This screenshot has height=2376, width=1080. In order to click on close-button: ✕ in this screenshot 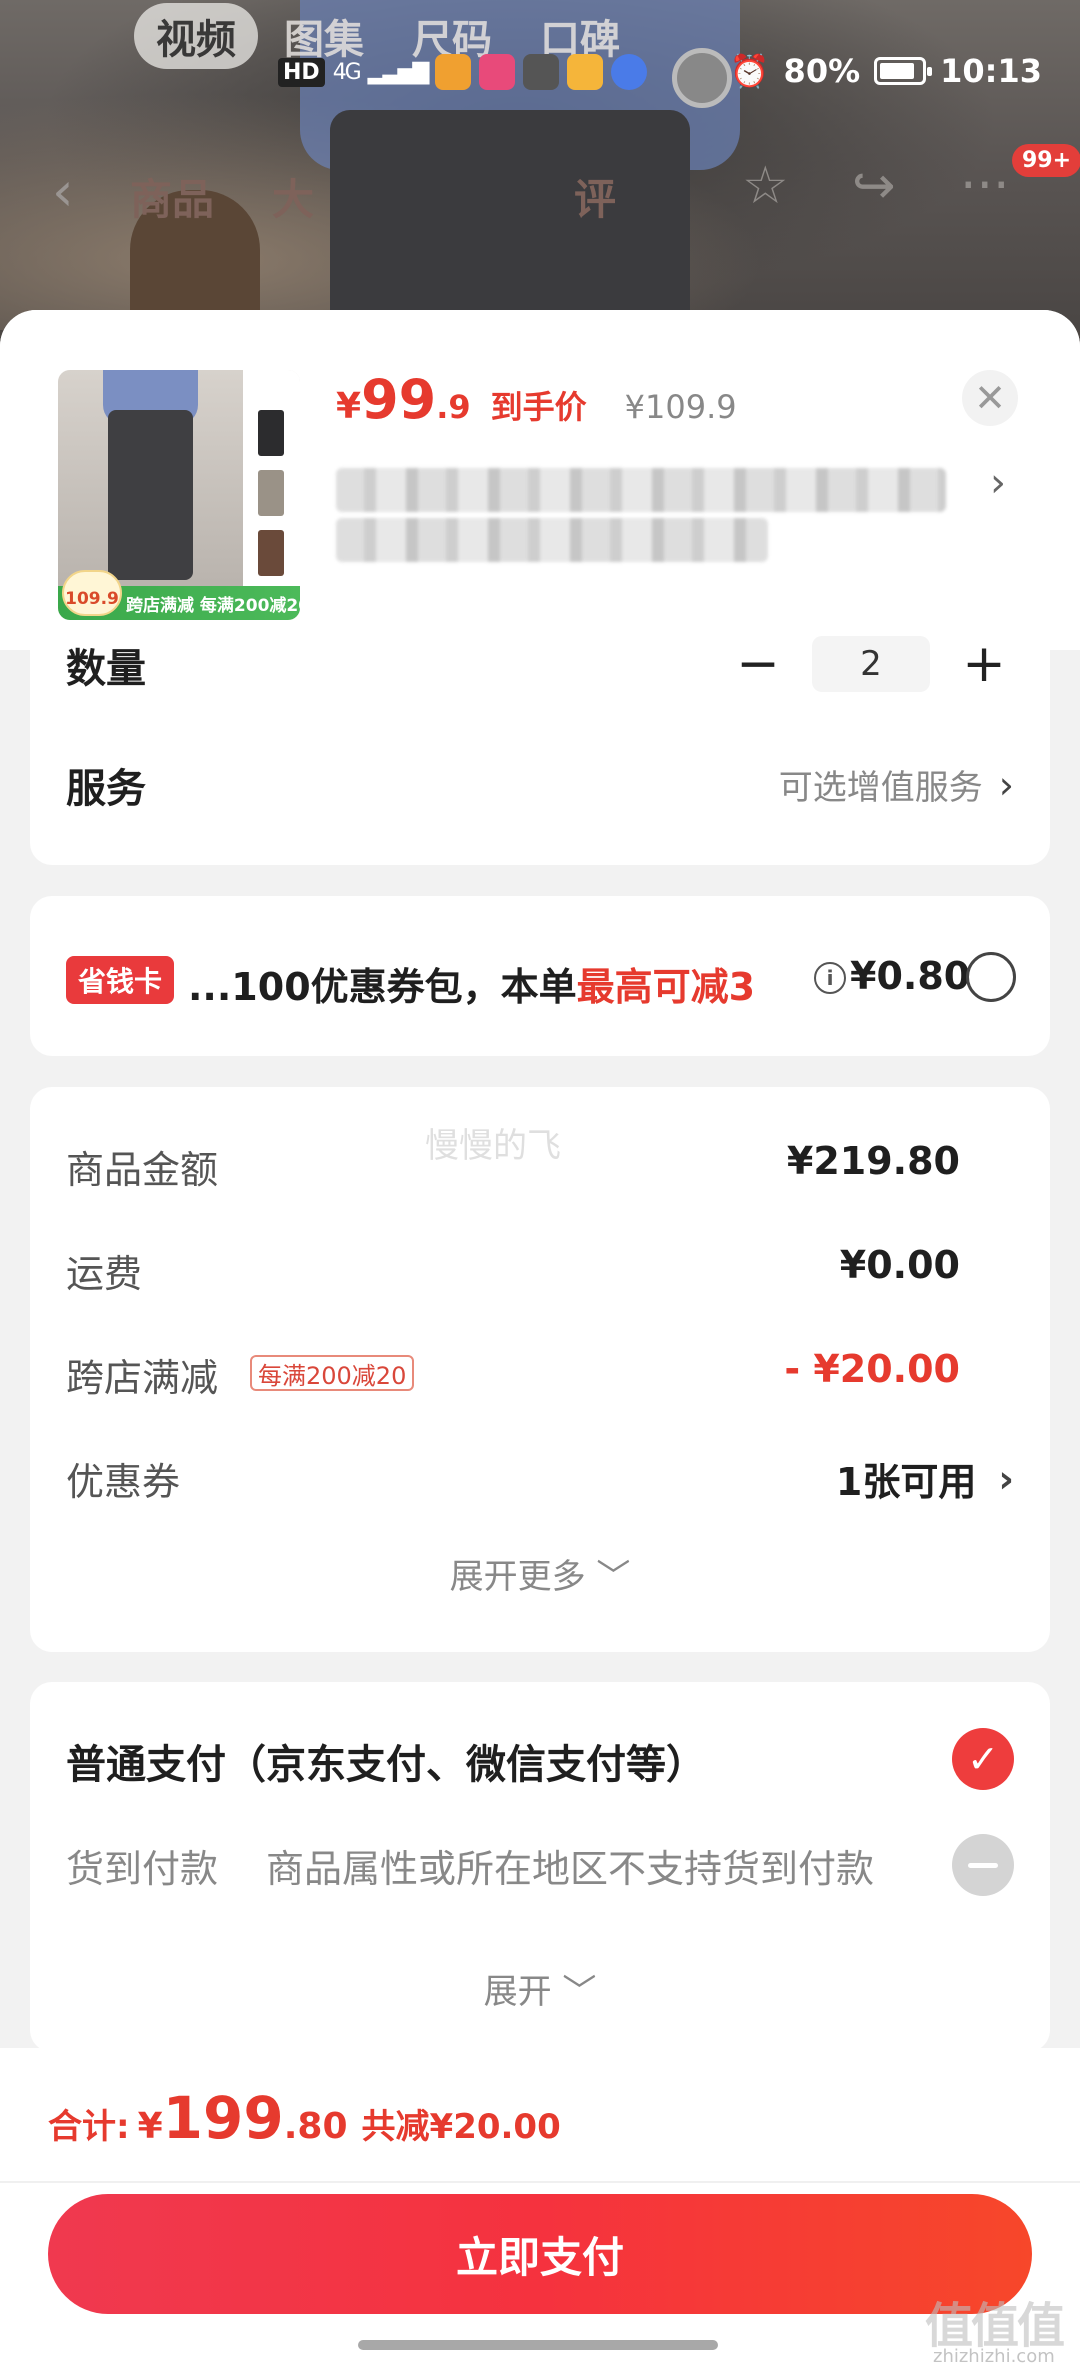, I will do `click(990, 398)`.